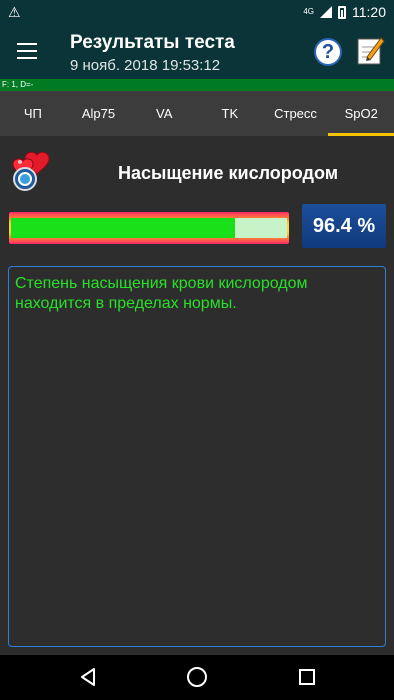  What do you see at coordinates (344, 226) in the screenshot?
I see `spo2-value: 96.4 %` at bounding box center [344, 226].